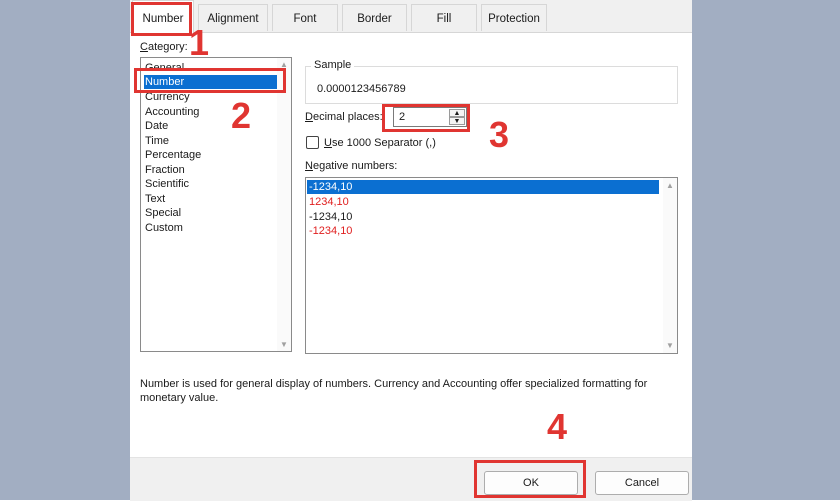 This screenshot has height=501, width=840. I want to click on spin-down-icon: ▼, so click(457, 121).